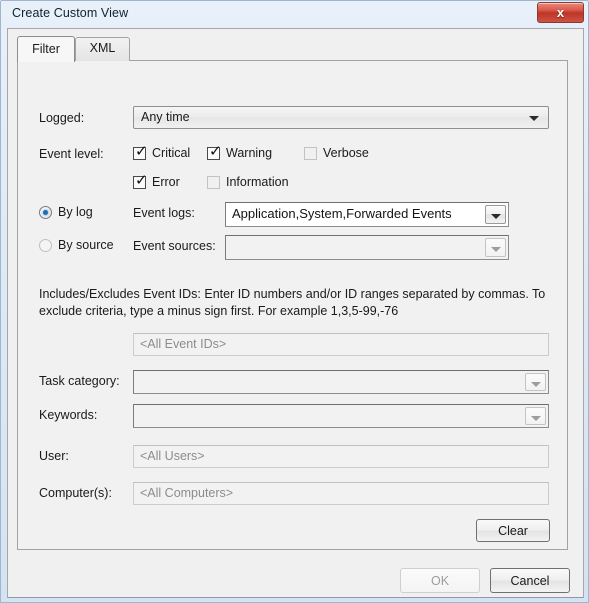  What do you see at coordinates (341, 493) in the screenshot?
I see `computers-input: <All Computers>` at bounding box center [341, 493].